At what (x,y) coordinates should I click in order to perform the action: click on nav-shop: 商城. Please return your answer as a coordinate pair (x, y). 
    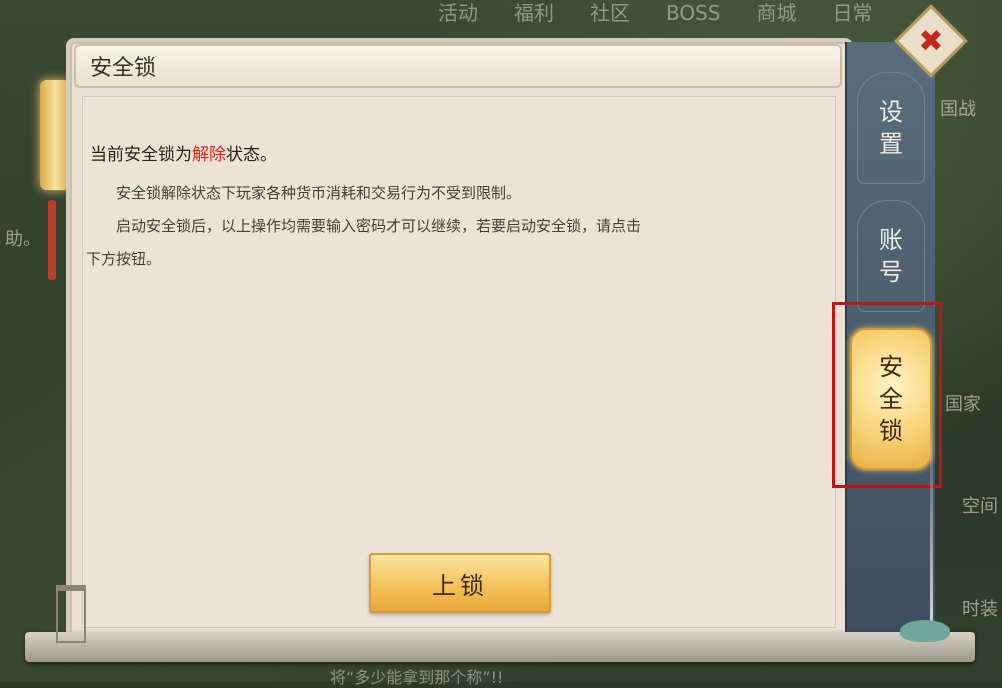
    Looking at the image, I should click on (777, 15).